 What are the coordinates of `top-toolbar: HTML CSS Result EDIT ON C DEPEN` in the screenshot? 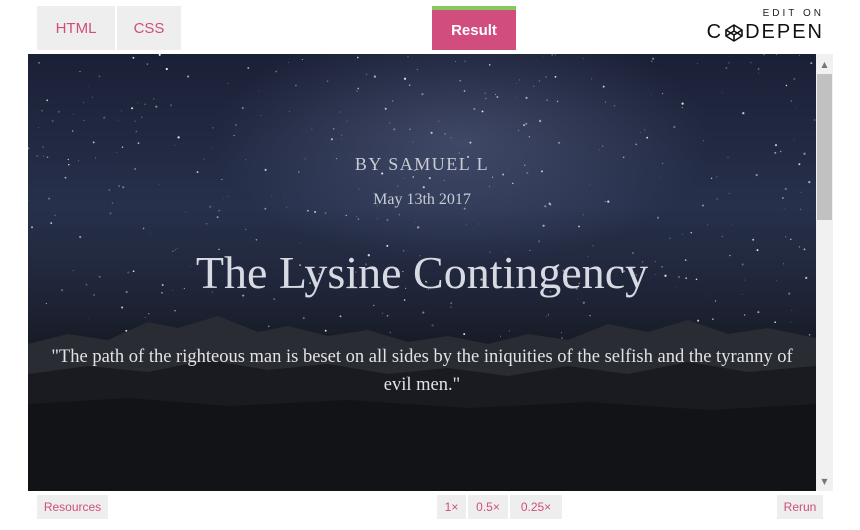 It's located at (430, 27).